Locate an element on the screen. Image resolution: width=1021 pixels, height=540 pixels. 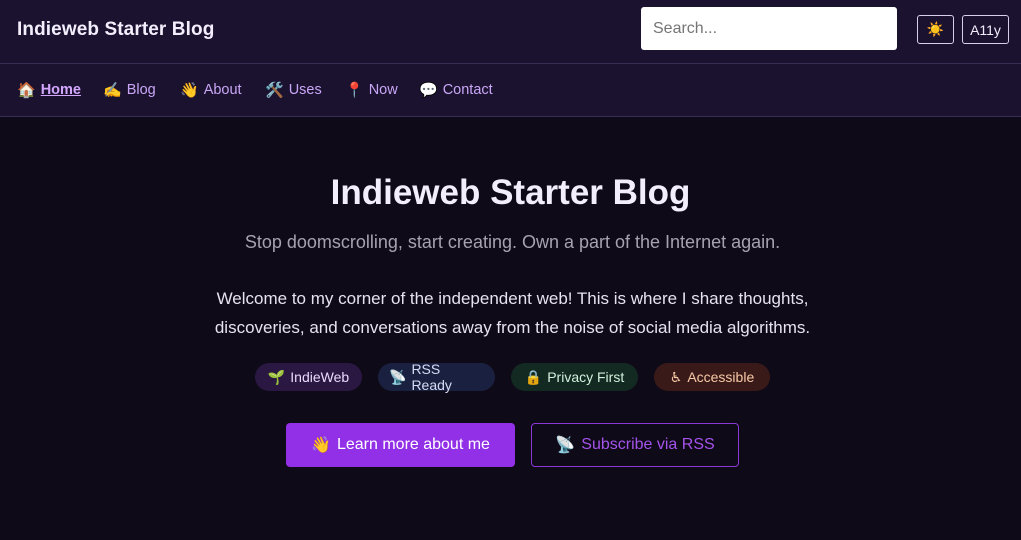
nav-item-now: 📍 Now is located at coordinates (371, 90).